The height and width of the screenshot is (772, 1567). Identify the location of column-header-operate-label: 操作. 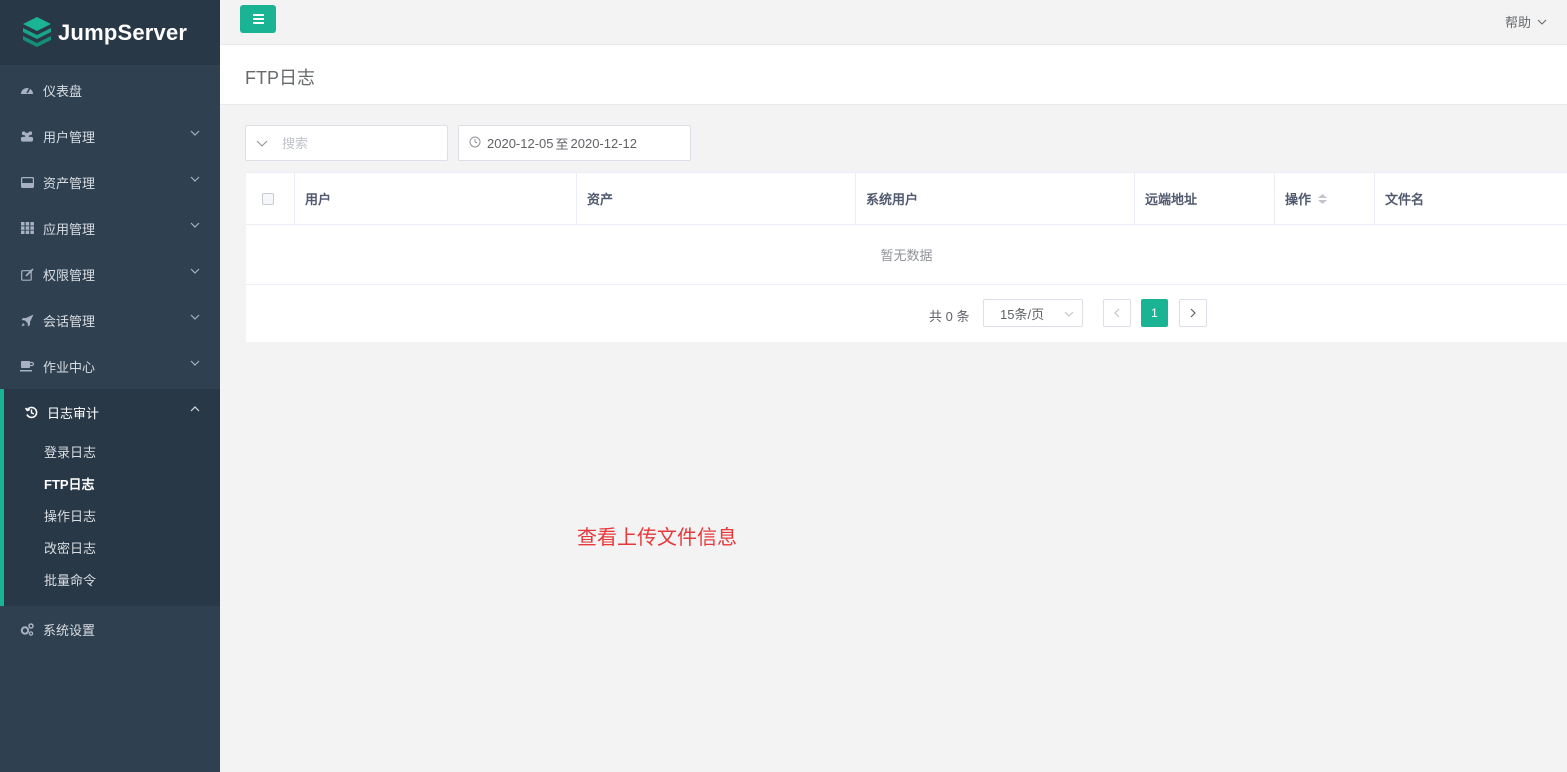
(1298, 199).